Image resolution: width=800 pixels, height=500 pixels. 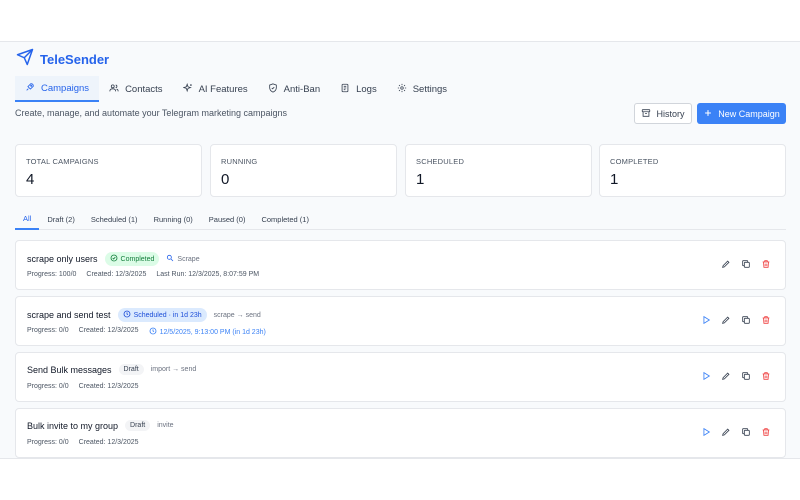 What do you see at coordinates (108, 170) in the screenshot?
I see `stat-card-total: Total Campaigns 4` at bounding box center [108, 170].